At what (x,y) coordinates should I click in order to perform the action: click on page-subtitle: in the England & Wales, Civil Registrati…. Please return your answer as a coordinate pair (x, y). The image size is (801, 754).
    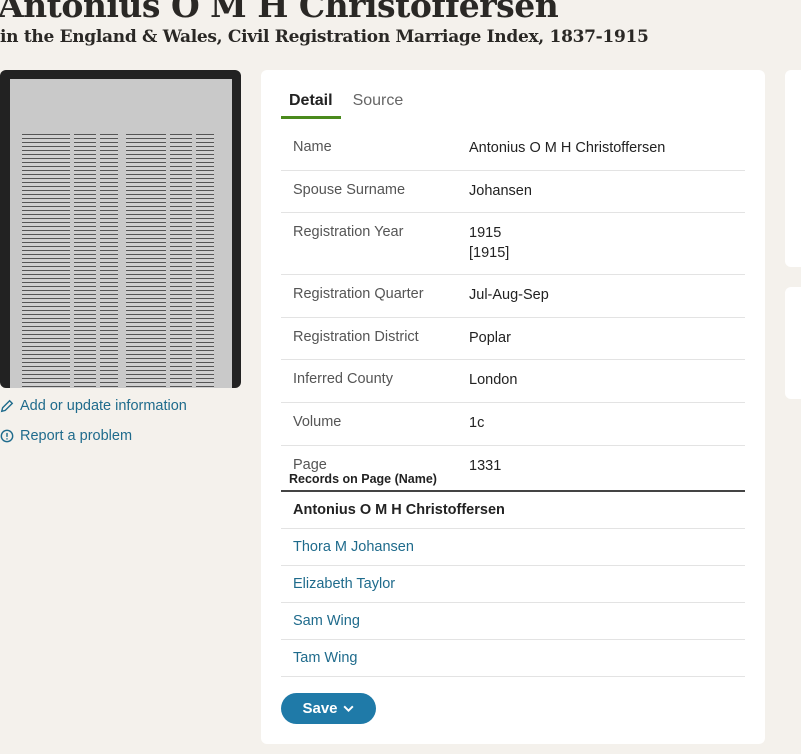
    Looking at the image, I should click on (324, 37).